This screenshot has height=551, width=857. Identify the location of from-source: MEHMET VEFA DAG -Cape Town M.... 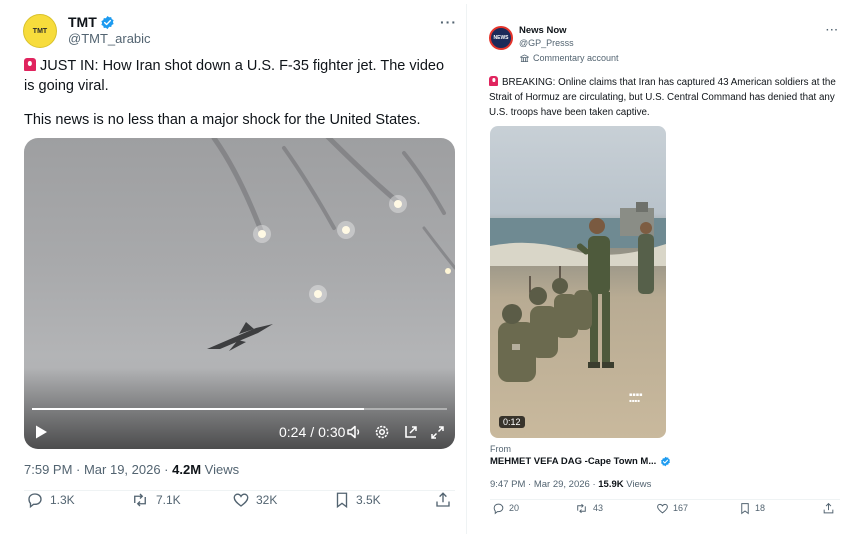
(580, 461).